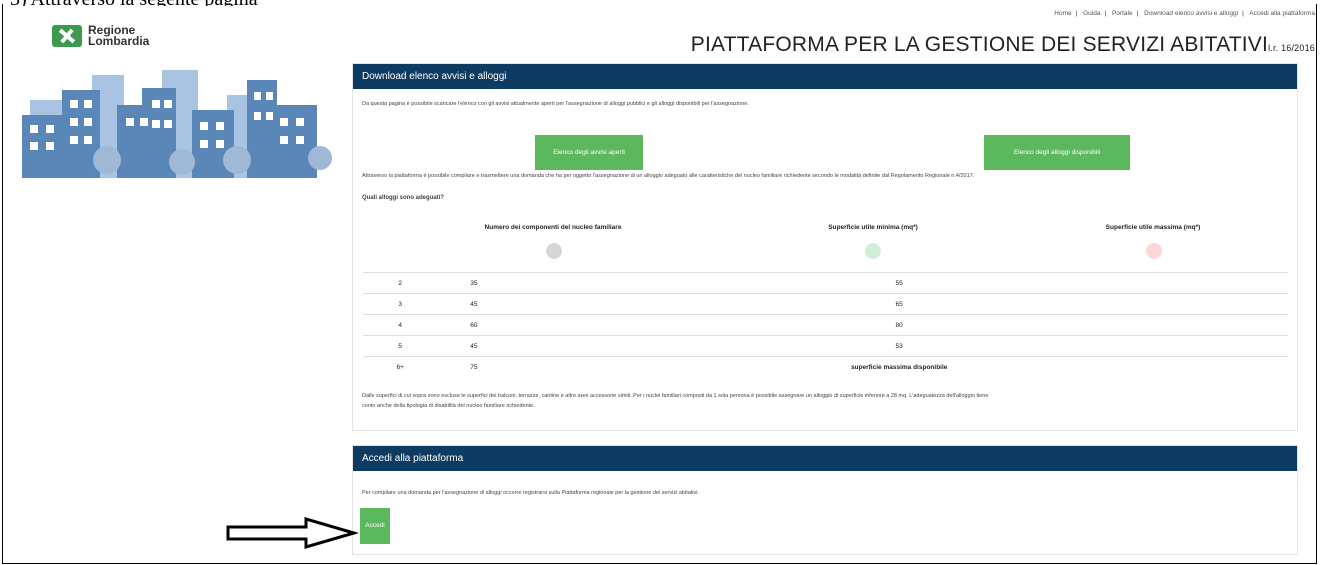 This screenshot has height=565, width=1321. Describe the element at coordinates (899, 325) in the screenshot. I see `table-cell: 80` at that location.